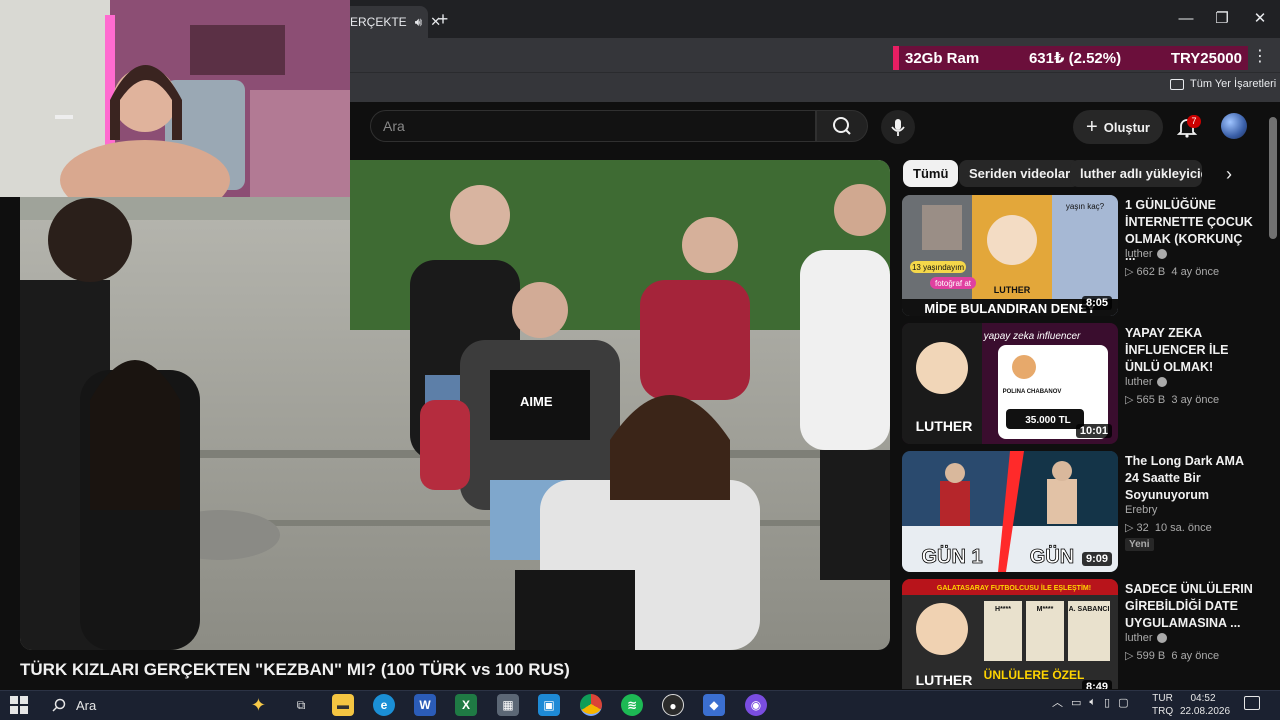 The height and width of the screenshot is (720, 1280). I want to click on thumbnail: GÜN 1 GÜN 9:09, so click(1010, 511).